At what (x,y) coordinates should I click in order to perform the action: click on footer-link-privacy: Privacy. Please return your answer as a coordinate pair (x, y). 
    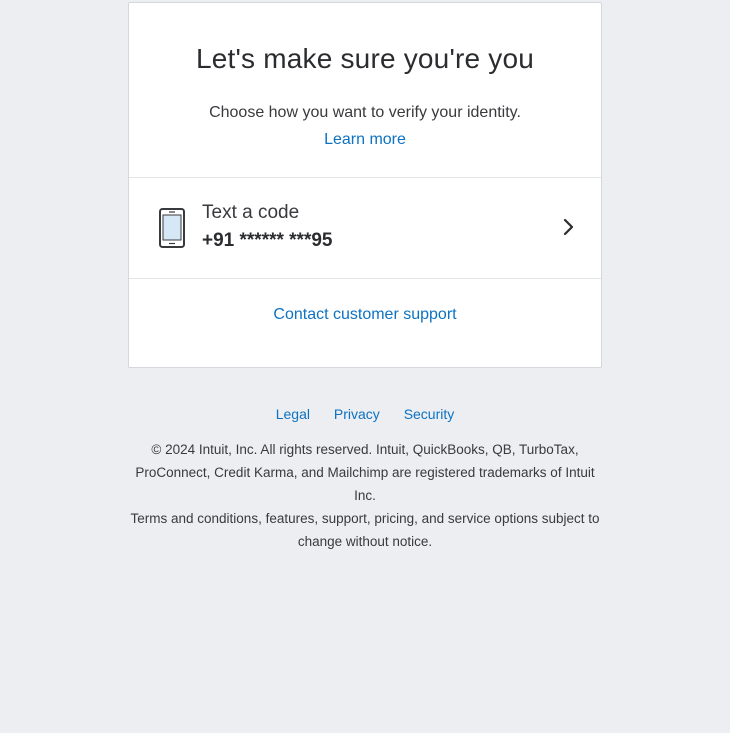
    Looking at the image, I should click on (357, 414).